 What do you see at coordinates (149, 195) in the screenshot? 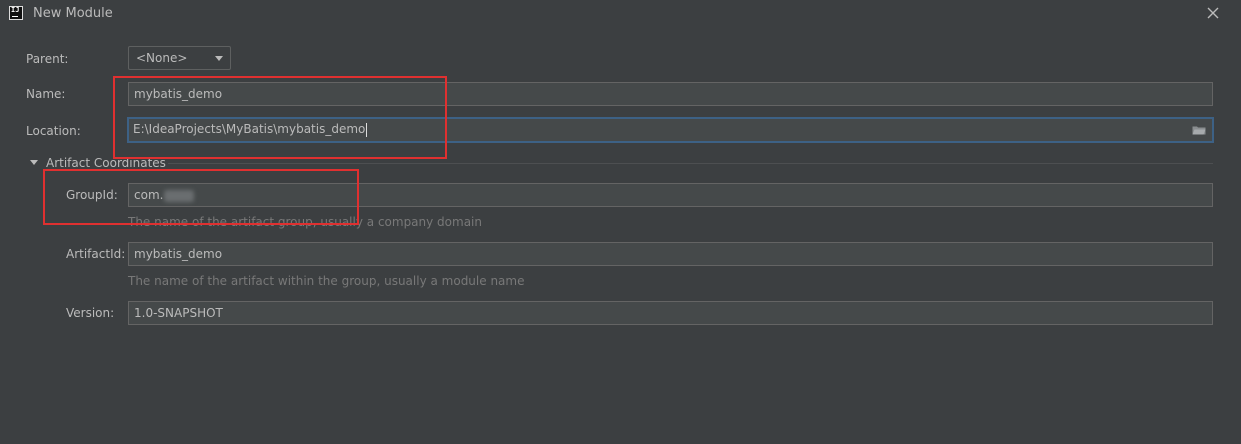
I see `groupid-field-value: com.` at bounding box center [149, 195].